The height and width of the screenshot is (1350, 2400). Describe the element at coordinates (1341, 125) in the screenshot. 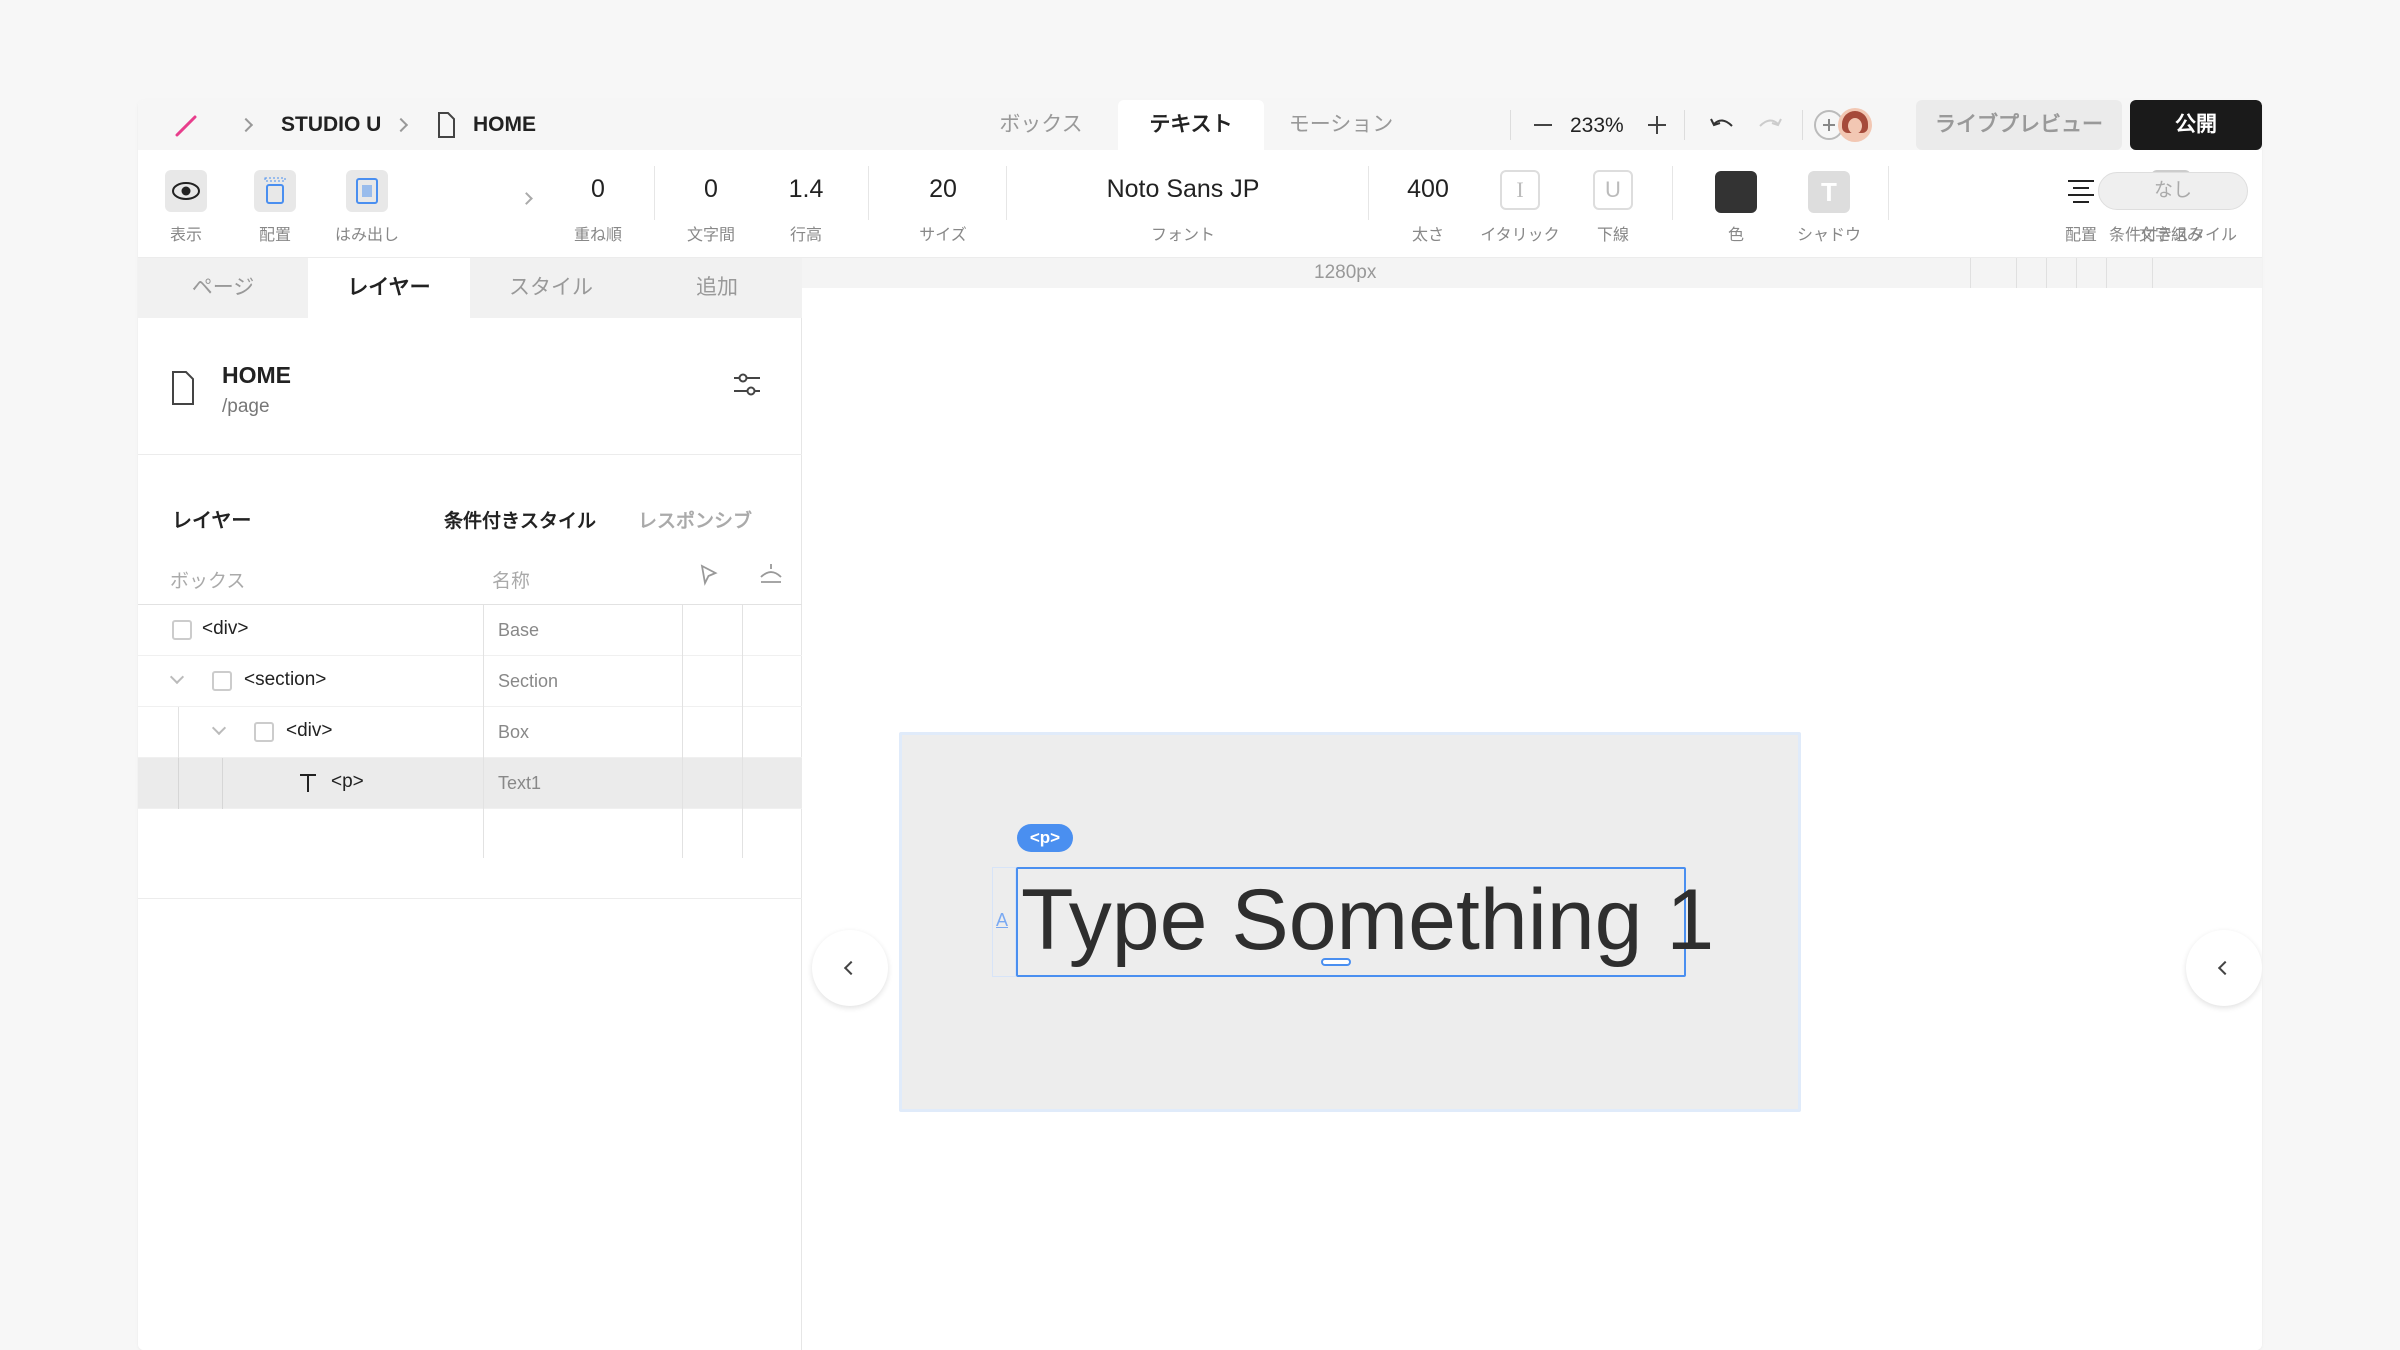

I see `tab-motion: モーション` at that location.